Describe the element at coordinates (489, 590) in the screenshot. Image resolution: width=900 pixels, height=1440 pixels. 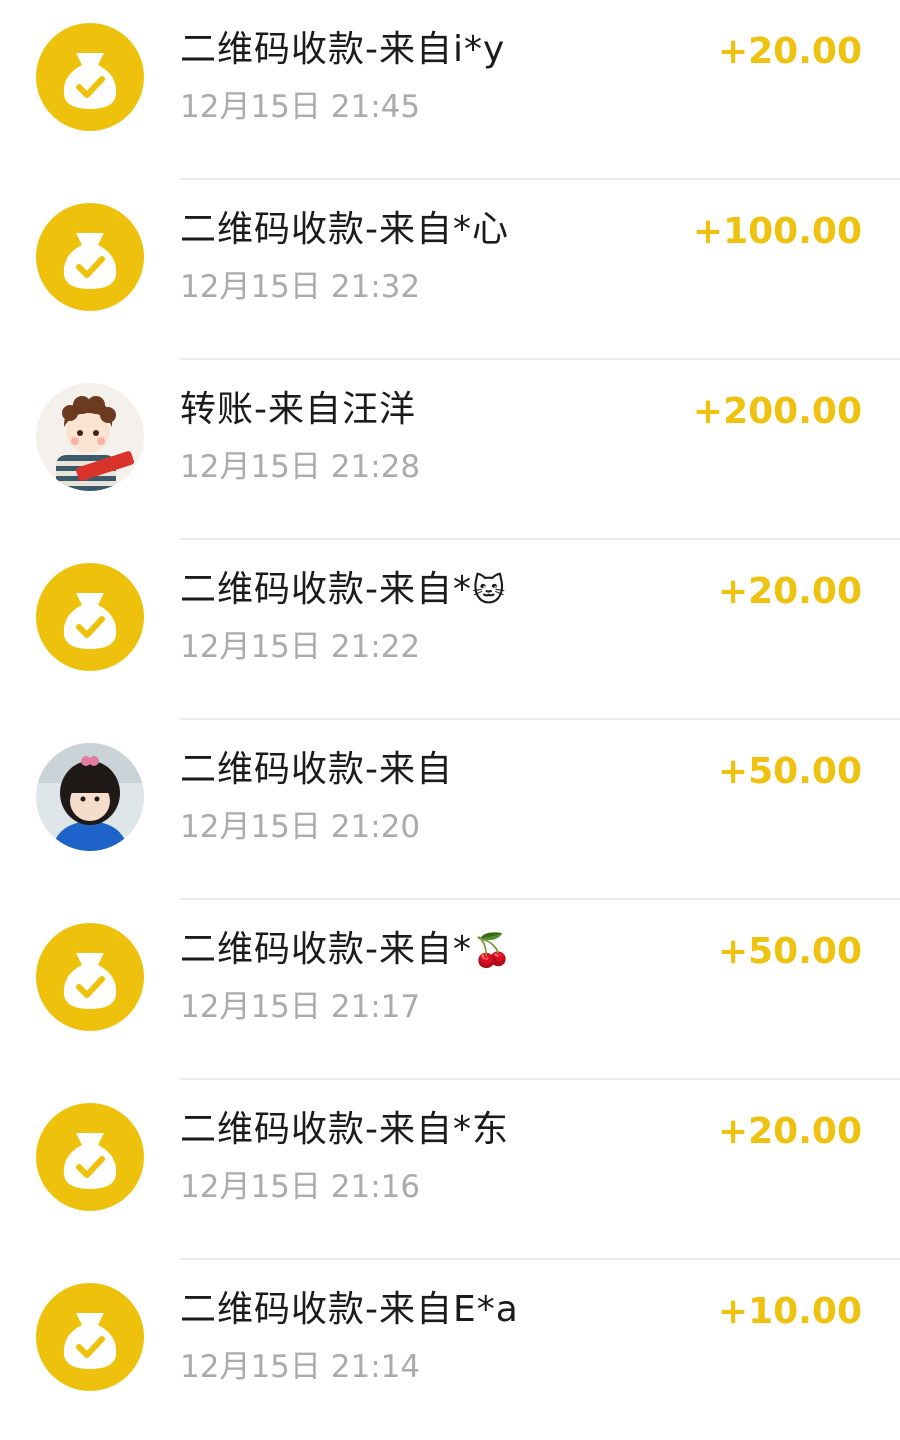
I see `cat-emoji-icon: 🐱` at that location.